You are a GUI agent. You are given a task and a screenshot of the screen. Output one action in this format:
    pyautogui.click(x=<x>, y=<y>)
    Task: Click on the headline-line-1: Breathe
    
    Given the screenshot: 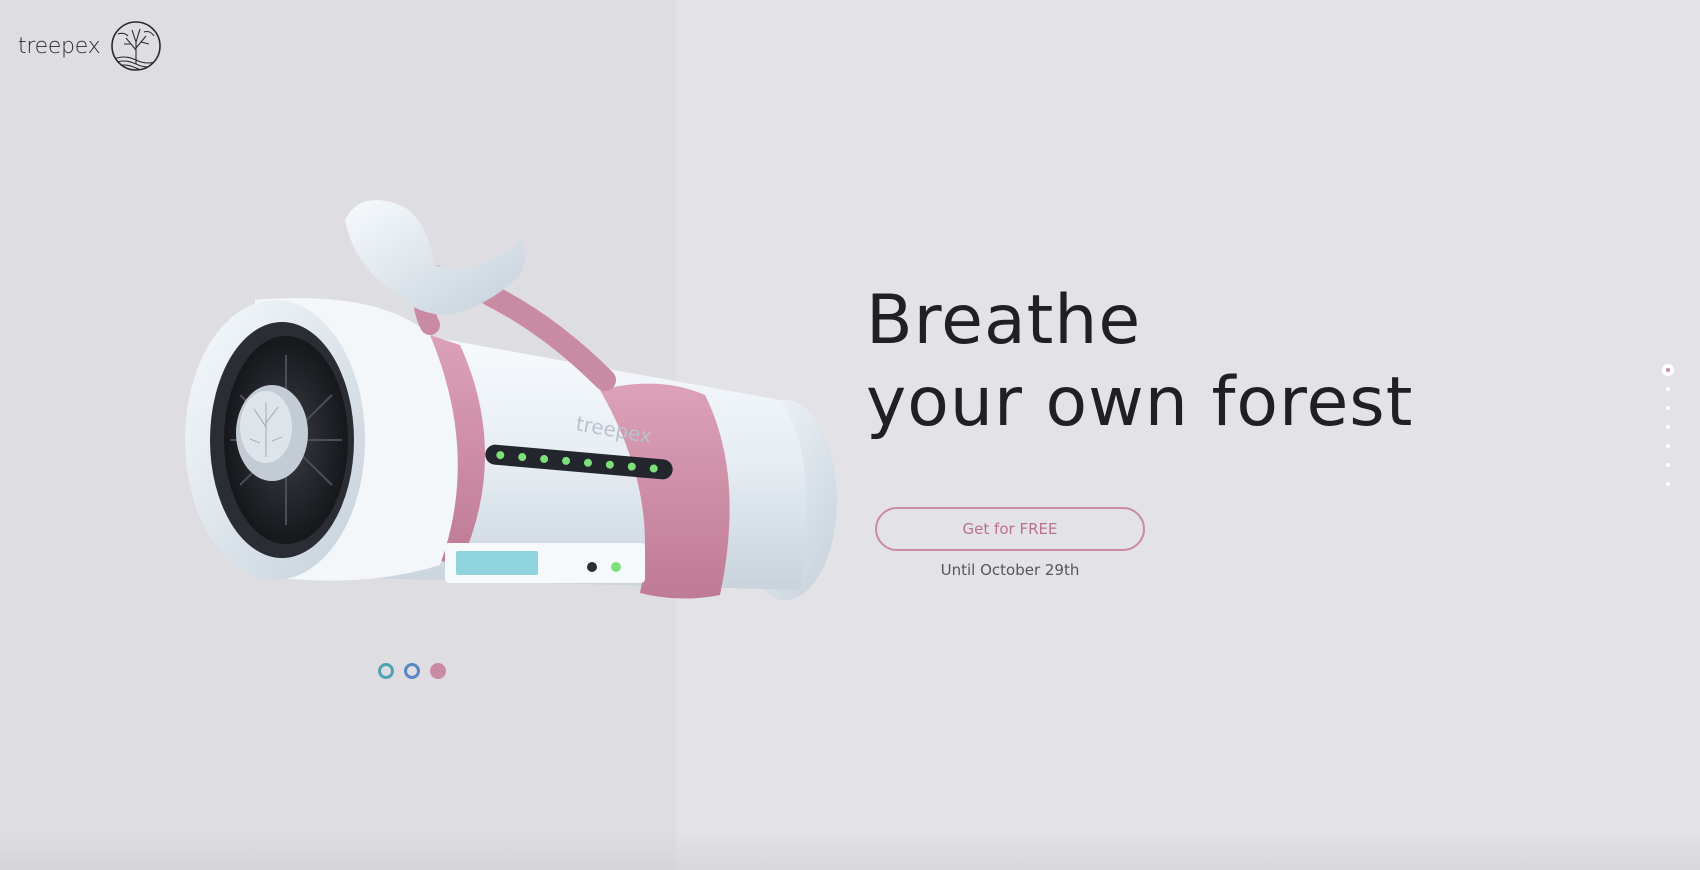 What is the action you would take?
    pyautogui.click(x=1004, y=320)
    